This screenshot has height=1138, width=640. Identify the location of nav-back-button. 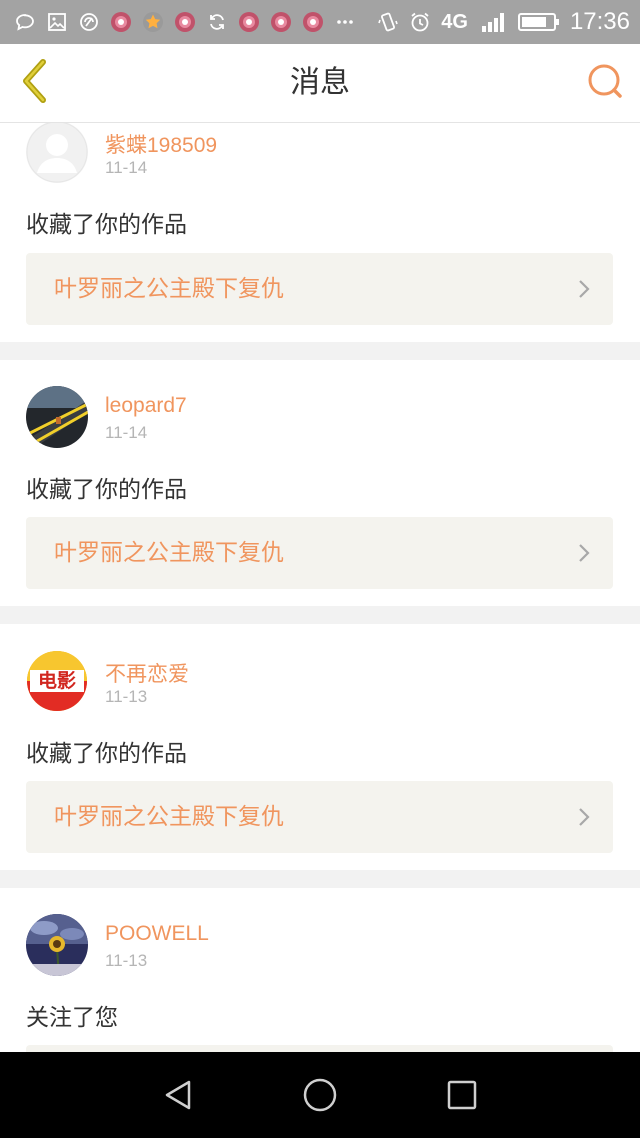
(178, 1095).